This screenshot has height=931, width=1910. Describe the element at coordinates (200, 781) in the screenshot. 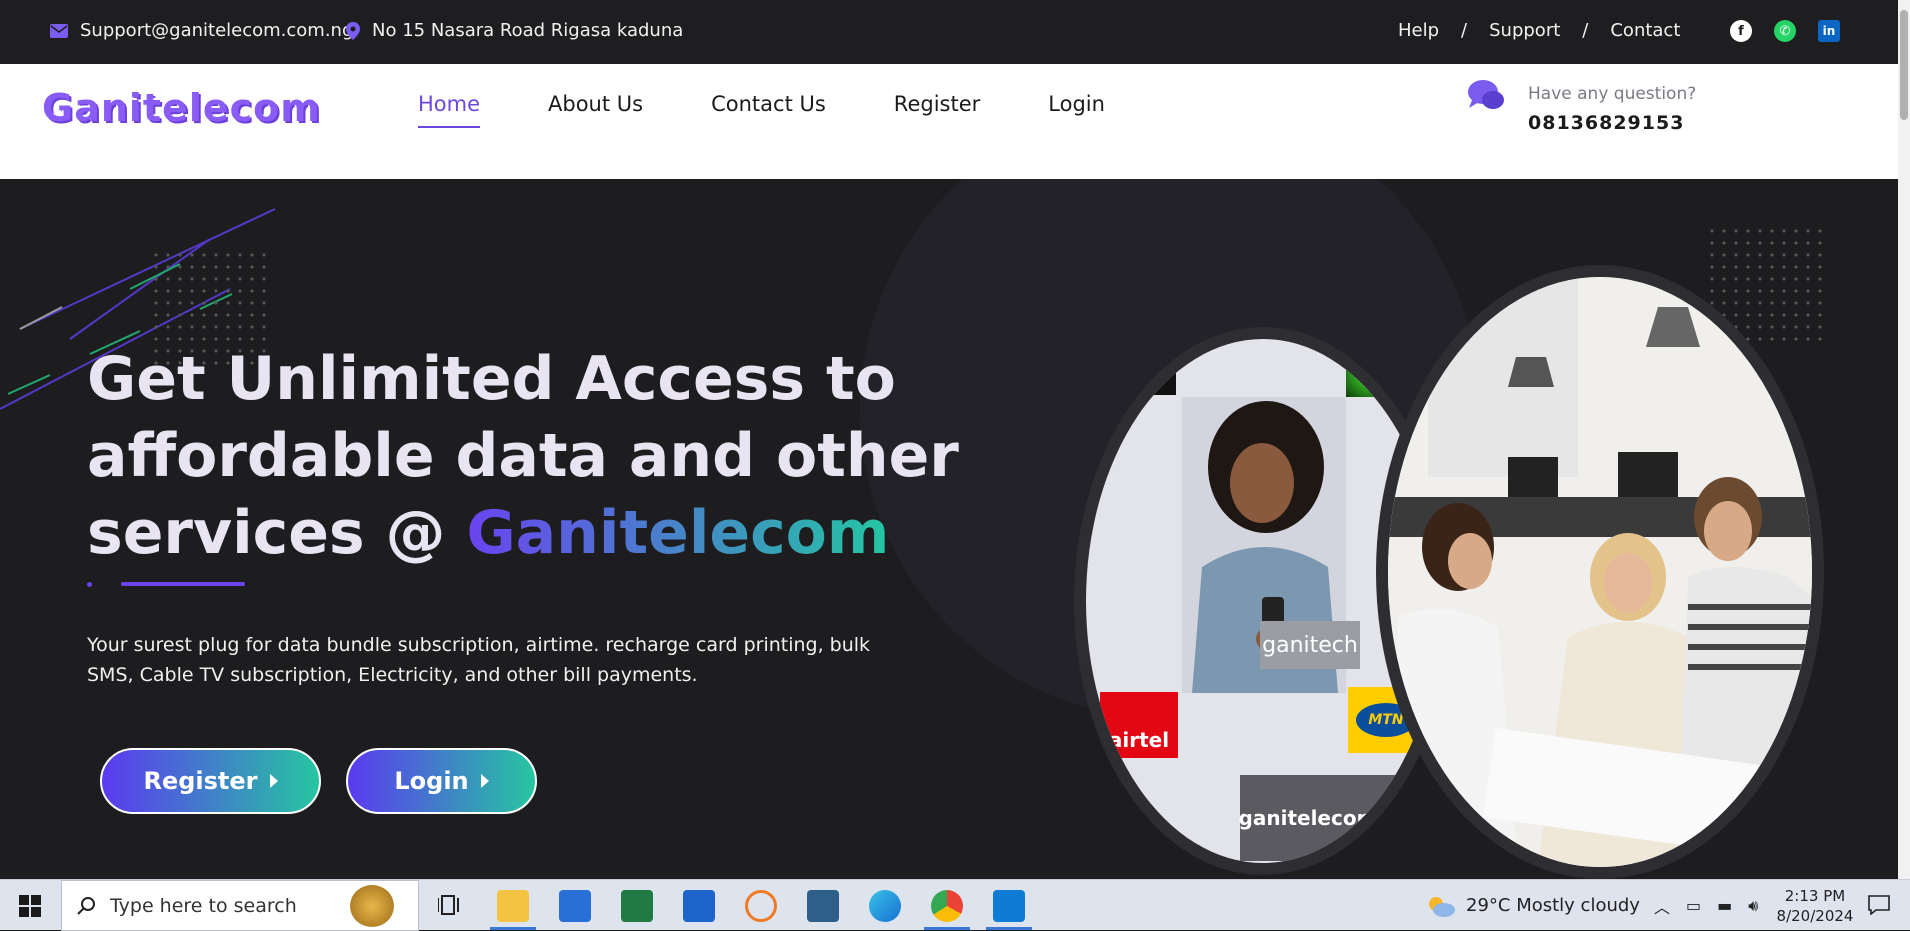

I see `register-button-label: Register` at that location.